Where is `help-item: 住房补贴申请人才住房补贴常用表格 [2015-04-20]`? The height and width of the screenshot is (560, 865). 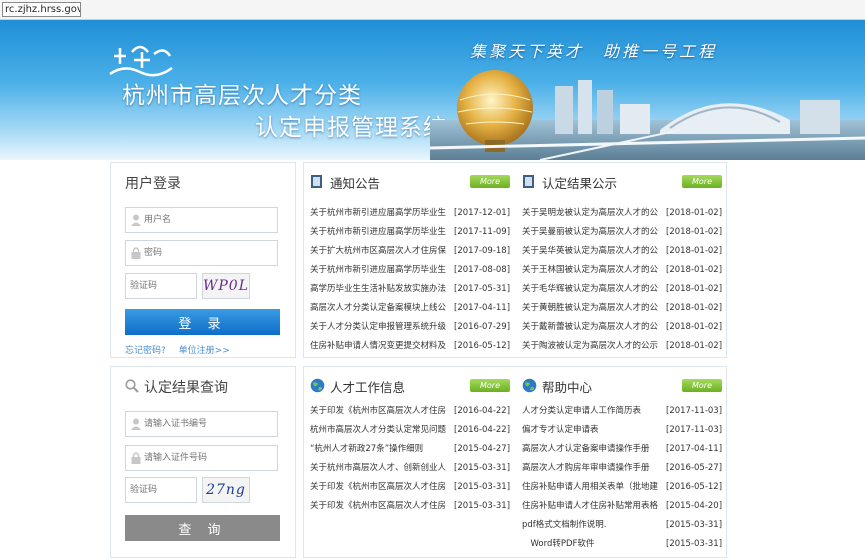 help-item: 住房补贴申请人才住房补贴常用表格 [2015-04-20] is located at coordinates (624, 506).